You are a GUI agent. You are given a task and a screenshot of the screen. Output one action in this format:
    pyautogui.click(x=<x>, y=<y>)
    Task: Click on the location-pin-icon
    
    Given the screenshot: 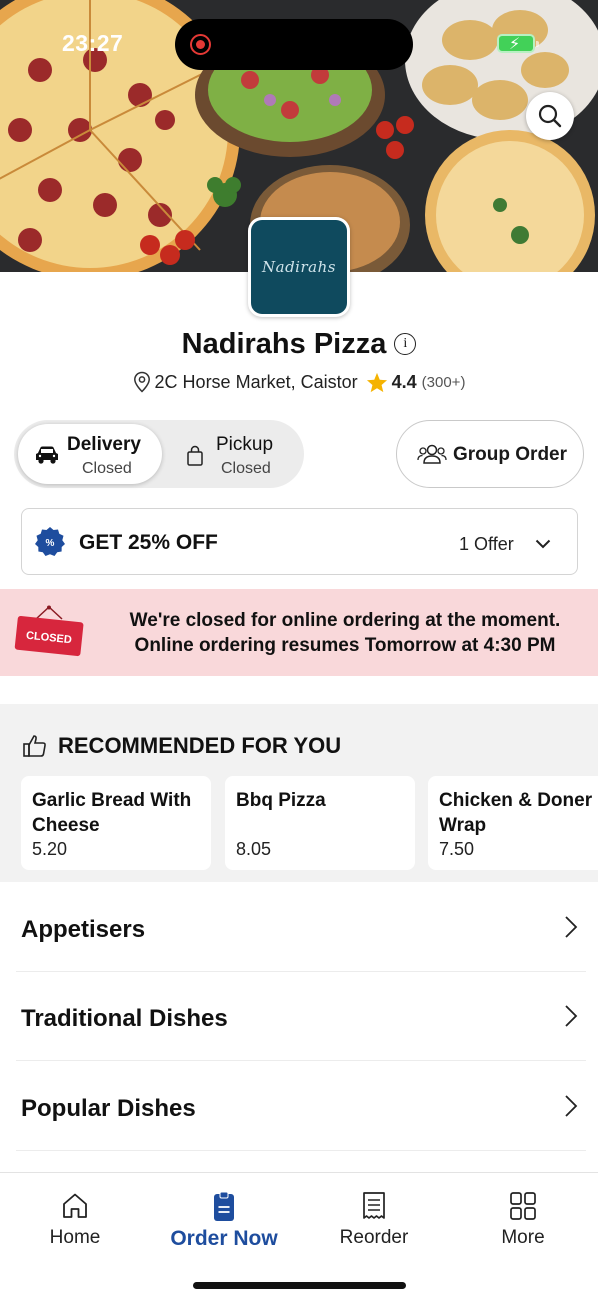 What is the action you would take?
    pyautogui.click(x=141, y=382)
    